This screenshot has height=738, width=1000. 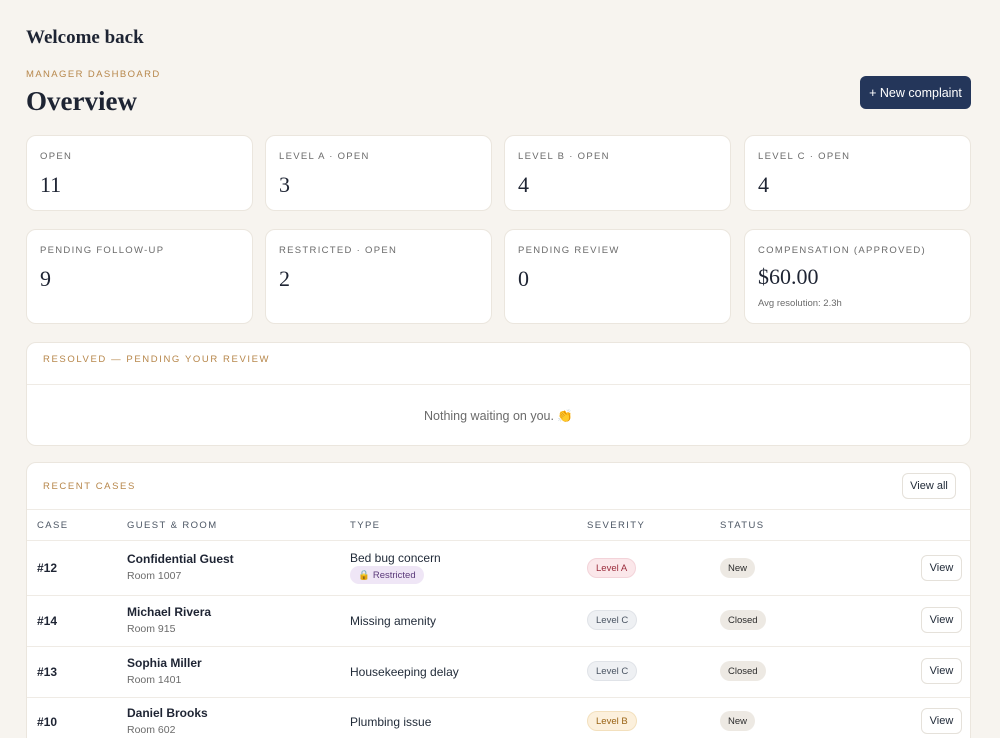 What do you see at coordinates (47, 672) in the screenshot?
I see `case-number: #13` at bounding box center [47, 672].